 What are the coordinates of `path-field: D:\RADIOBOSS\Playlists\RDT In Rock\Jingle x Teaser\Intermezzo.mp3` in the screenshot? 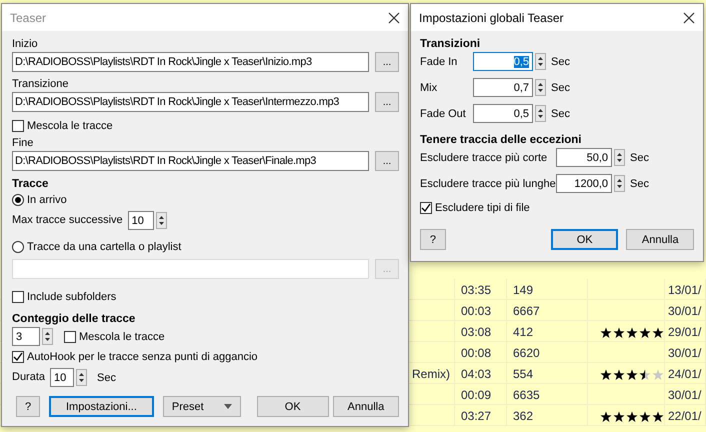 It's located at (190, 102).